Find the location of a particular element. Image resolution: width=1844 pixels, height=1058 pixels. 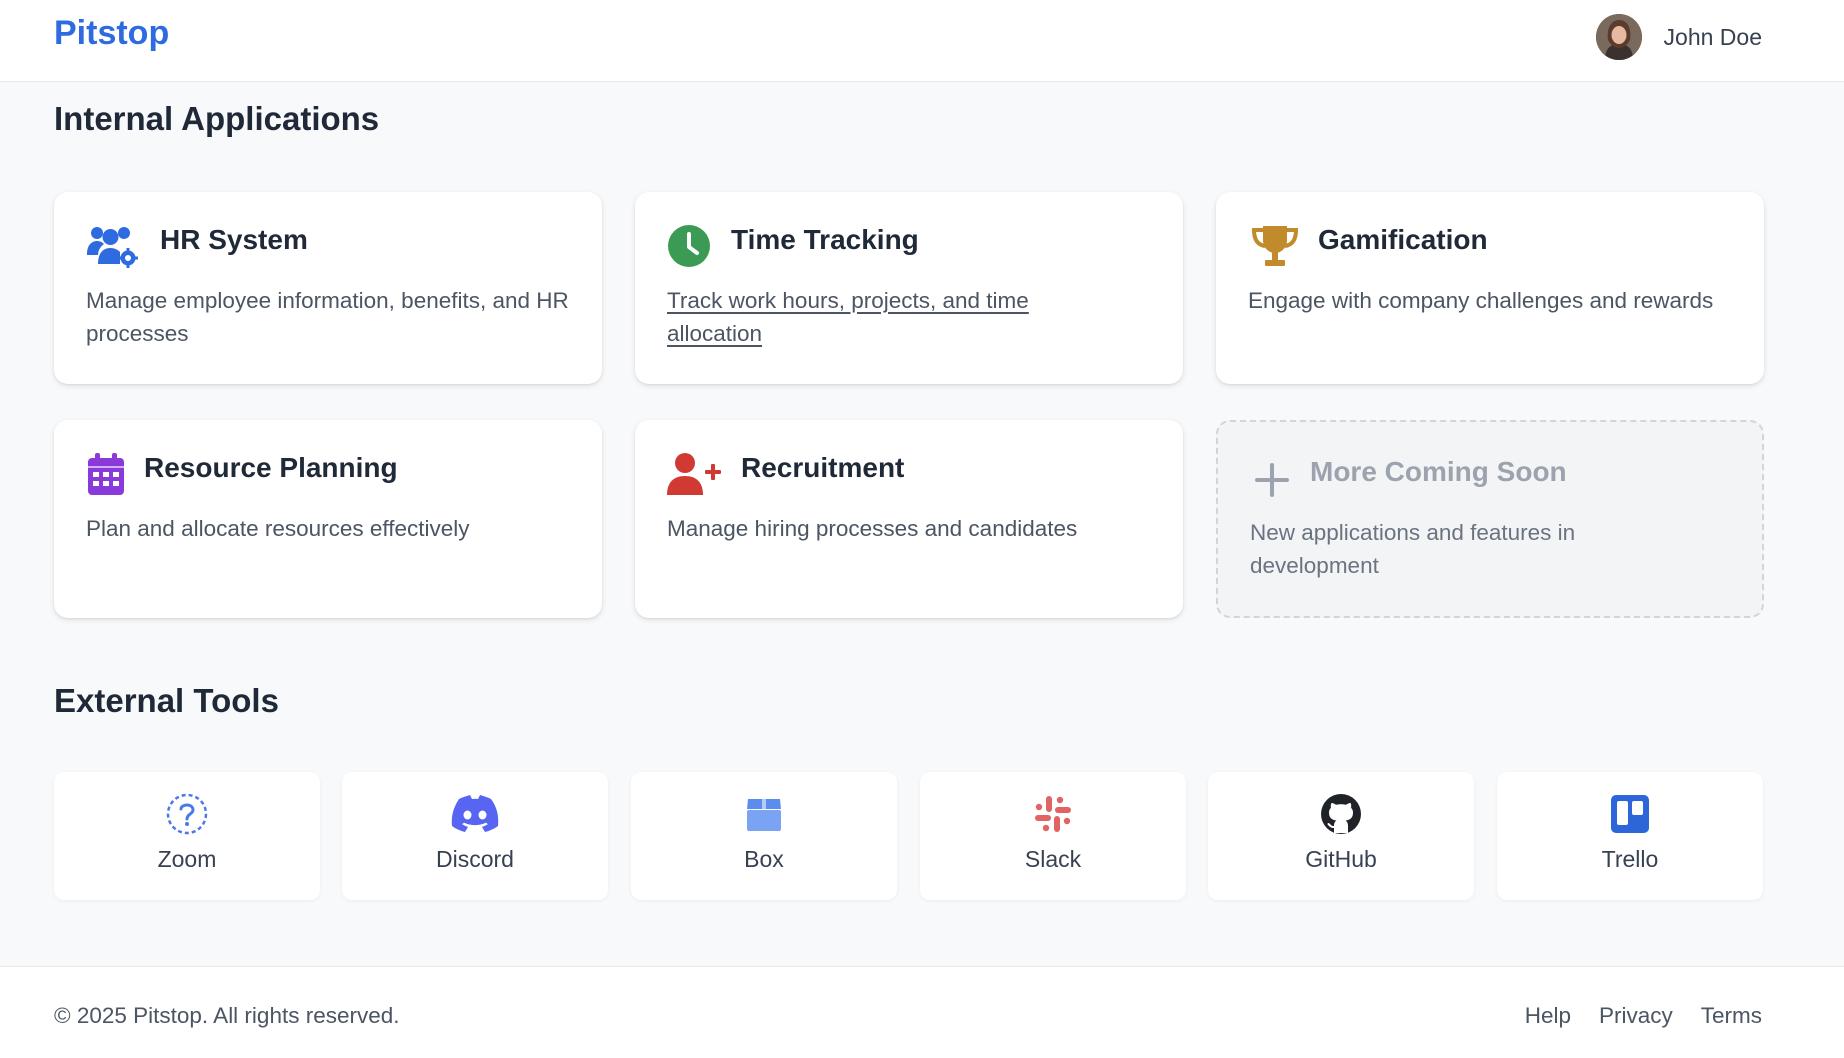

tool-github: GitHub is located at coordinates (1341, 836).